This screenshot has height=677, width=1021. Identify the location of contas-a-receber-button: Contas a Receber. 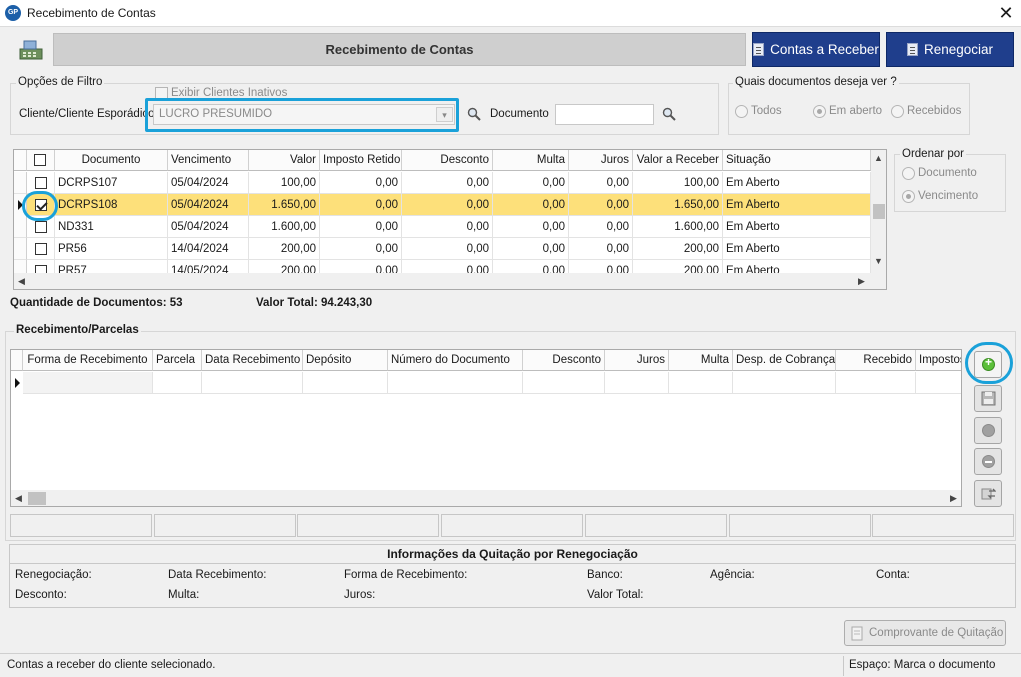
(816, 49).